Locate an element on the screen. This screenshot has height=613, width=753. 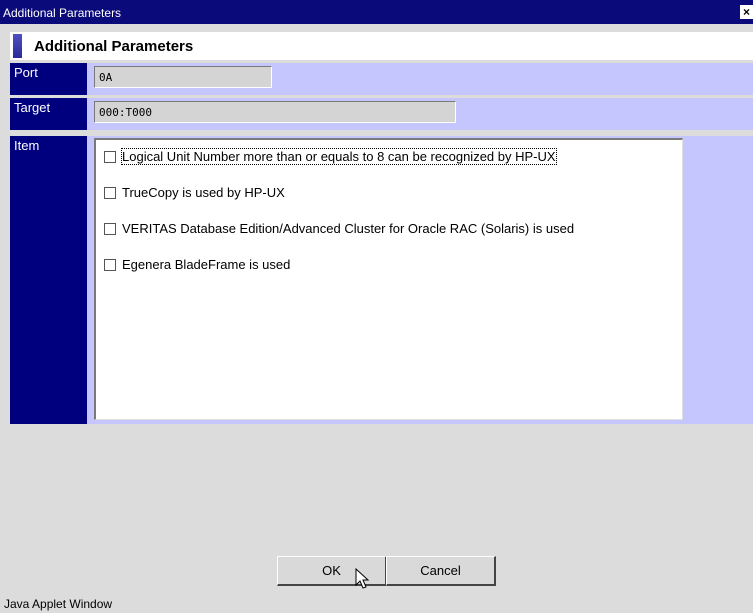
mouse-cursor-icon is located at coordinates (362, 578).